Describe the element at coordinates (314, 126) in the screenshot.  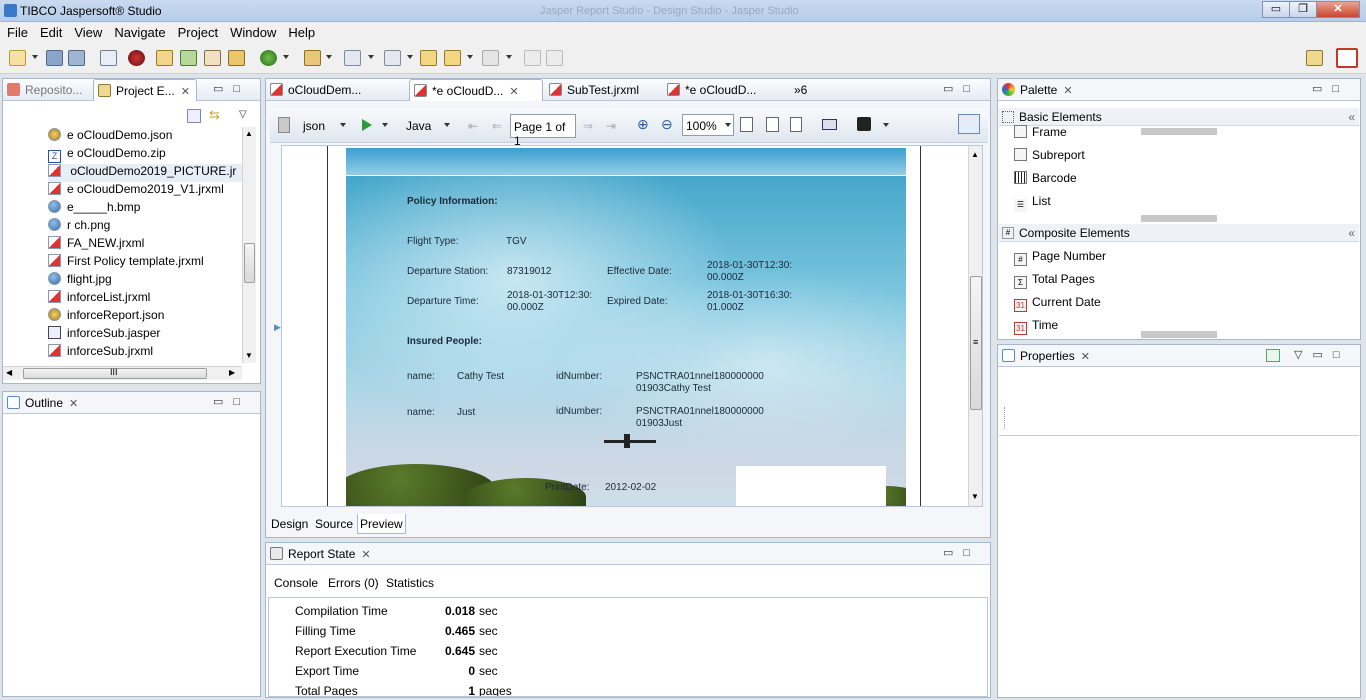
I see `datasource-selector: json` at that location.